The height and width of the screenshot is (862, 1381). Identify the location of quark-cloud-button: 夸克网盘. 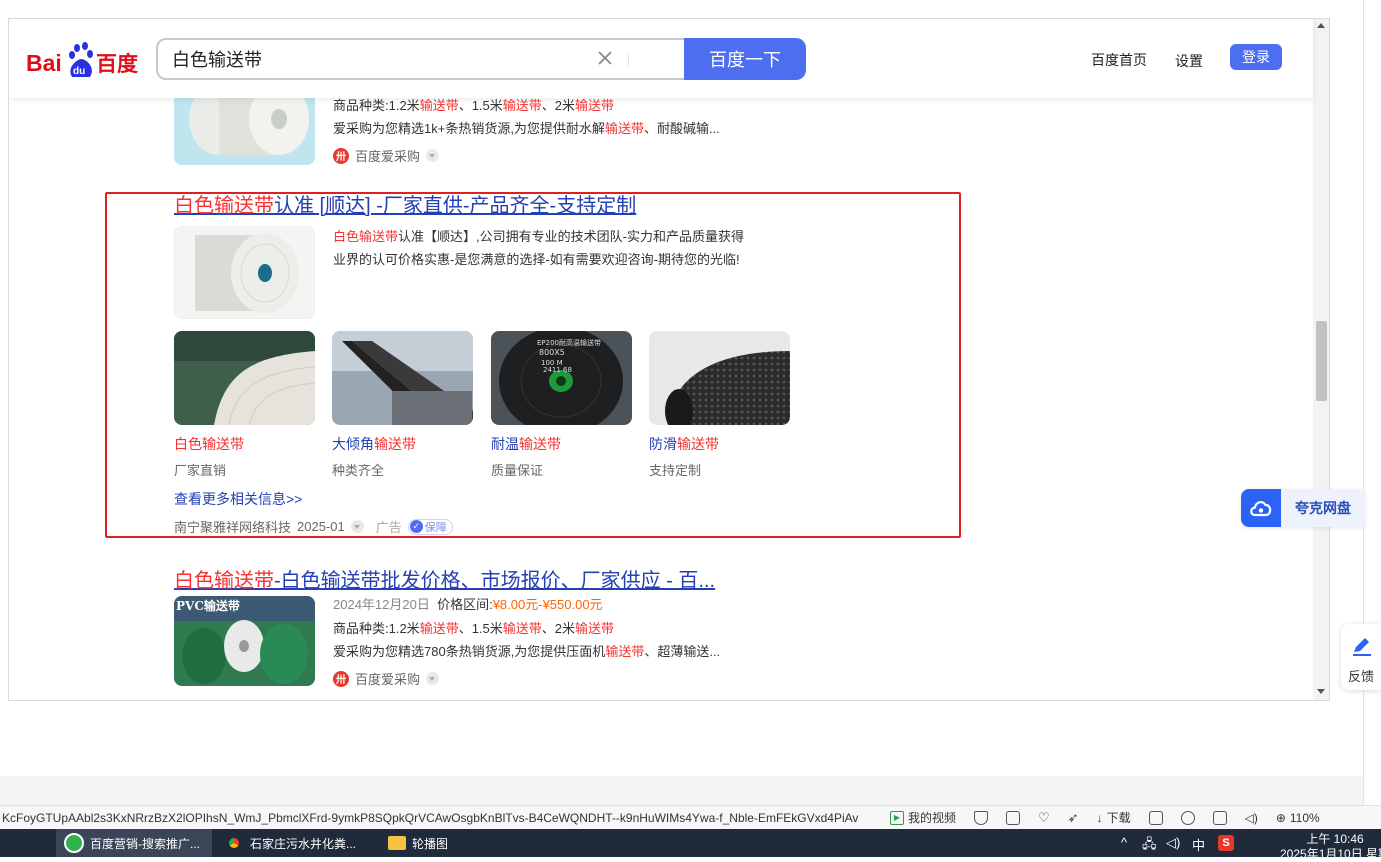
(1303, 508).